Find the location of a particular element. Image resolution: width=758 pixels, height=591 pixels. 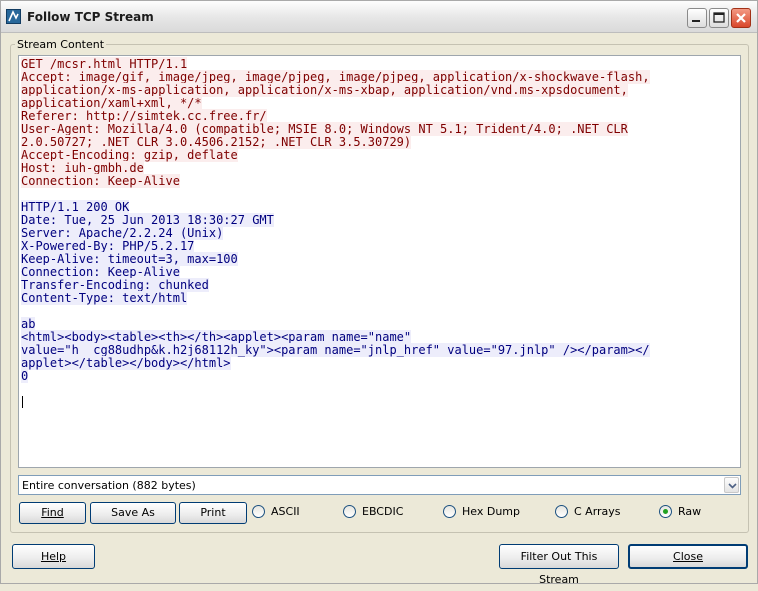

print-button: Print is located at coordinates (213, 513).